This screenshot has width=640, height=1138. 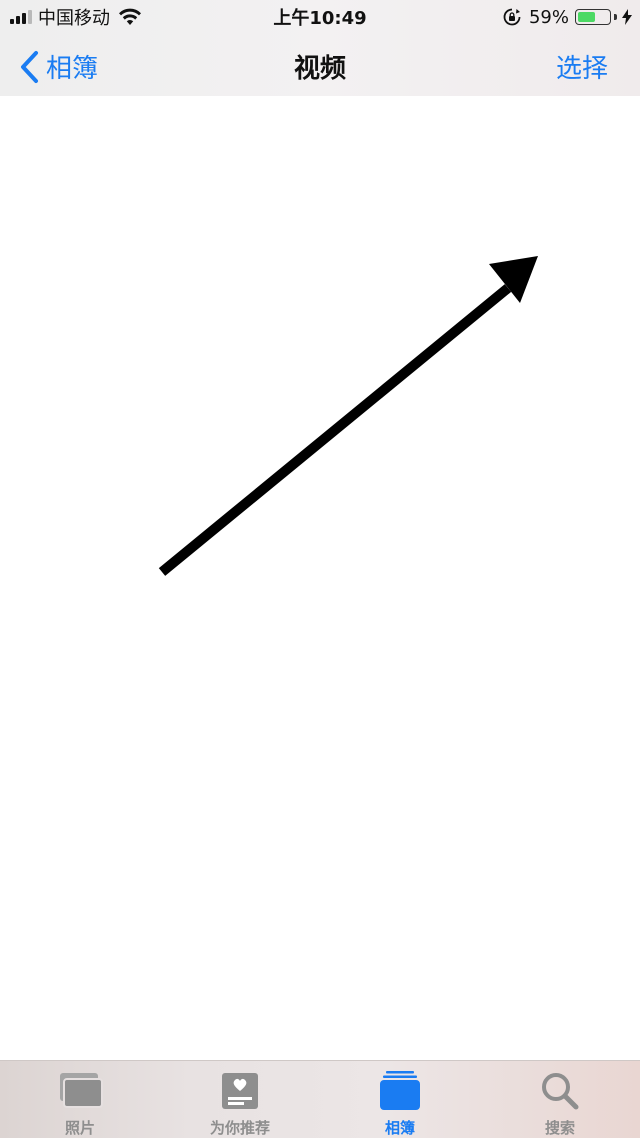 What do you see at coordinates (335, 430) in the screenshot?
I see `arrow-shaft` at bounding box center [335, 430].